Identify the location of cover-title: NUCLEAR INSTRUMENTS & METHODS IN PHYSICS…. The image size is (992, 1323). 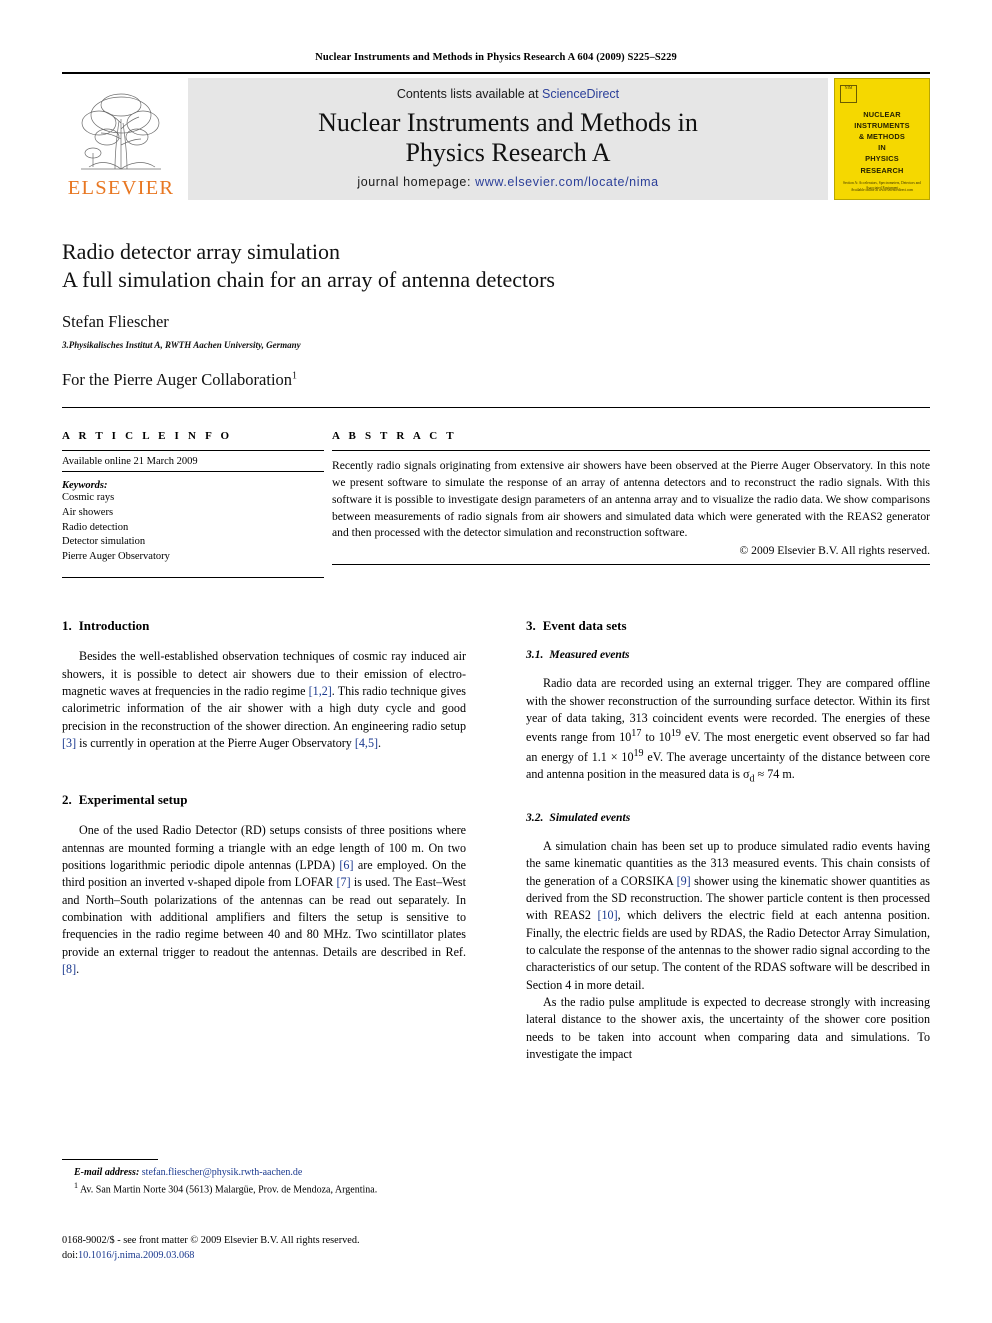
(882, 142).